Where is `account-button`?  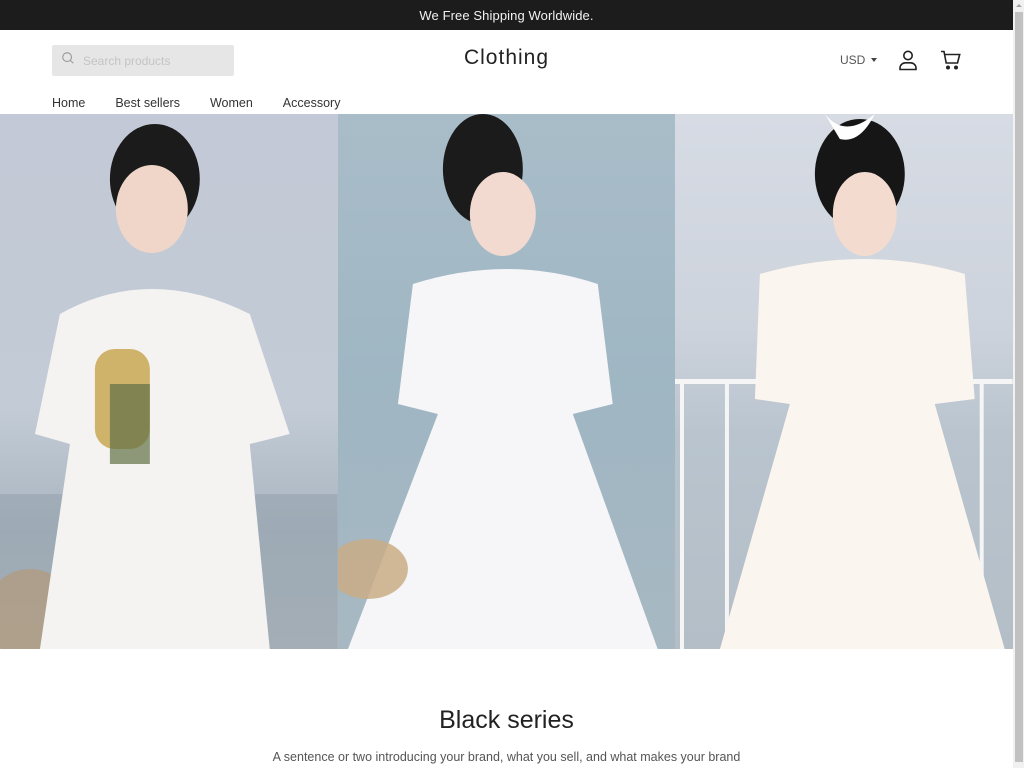
account-button is located at coordinates (908, 60).